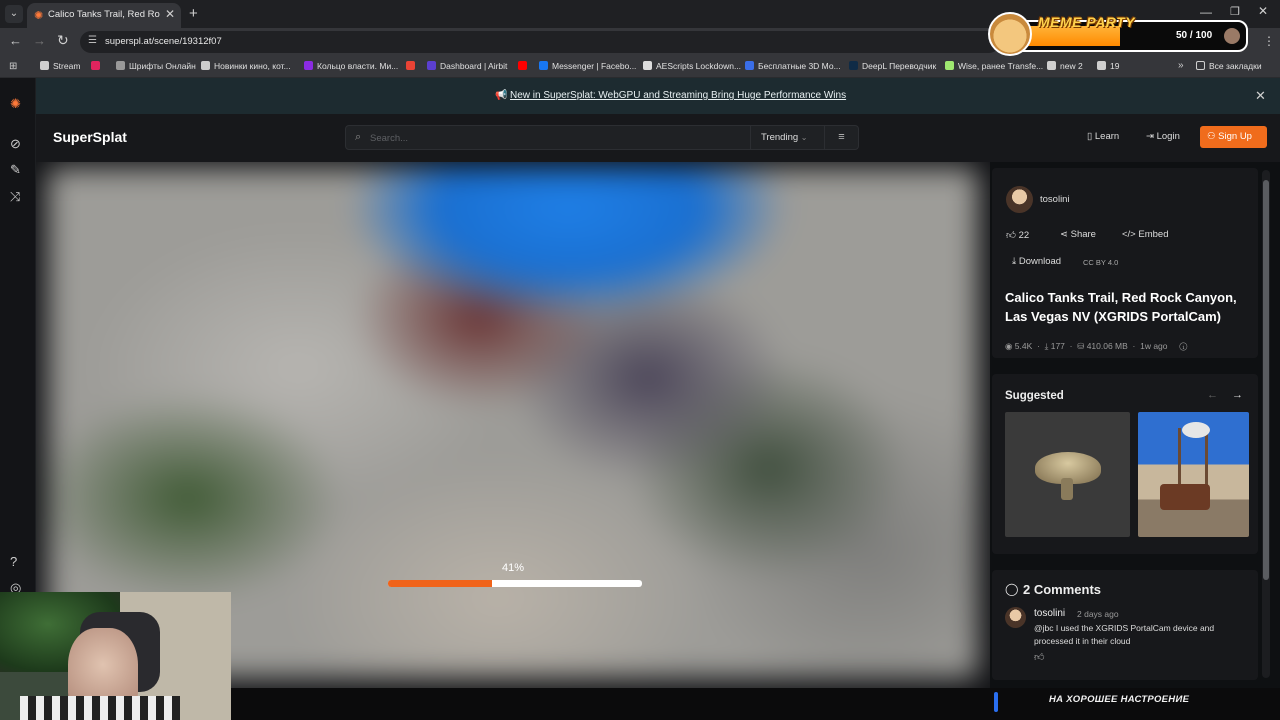  Describe the element at coordinates (1062, 589) in the screenshot. I see `comments-title: 2 Comments` at that location.